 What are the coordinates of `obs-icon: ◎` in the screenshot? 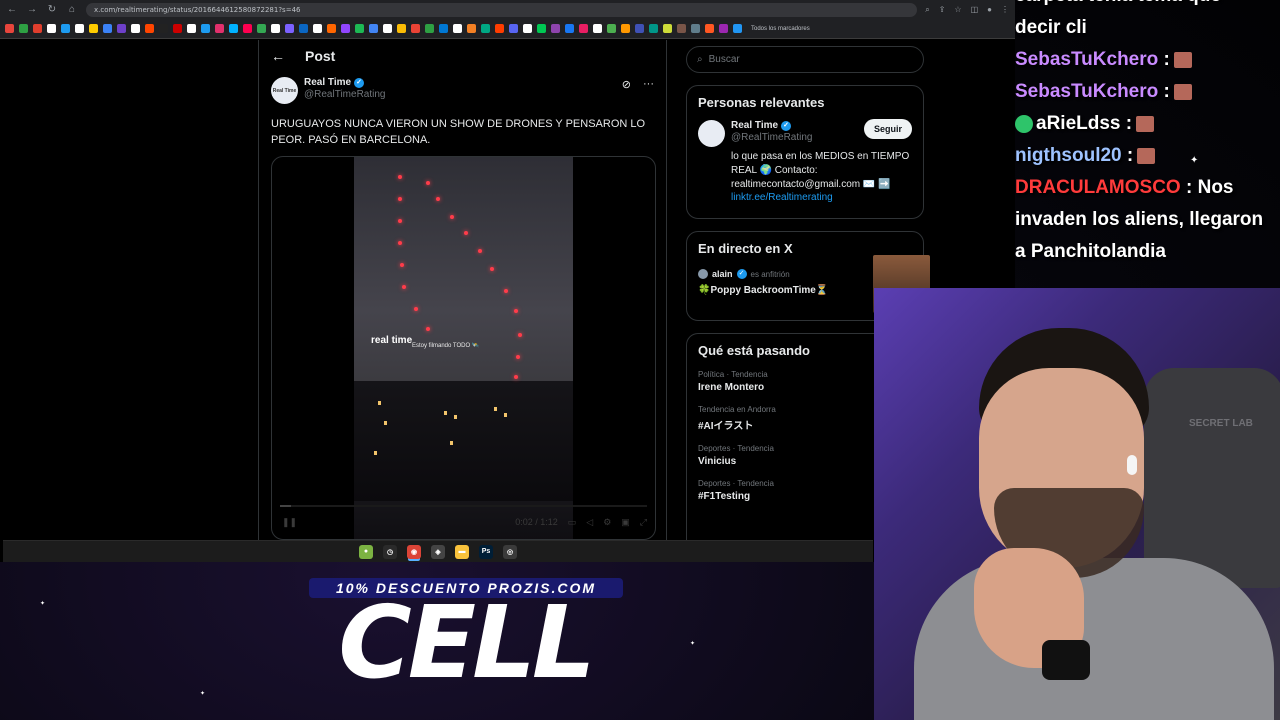 It's located at (510, 551).